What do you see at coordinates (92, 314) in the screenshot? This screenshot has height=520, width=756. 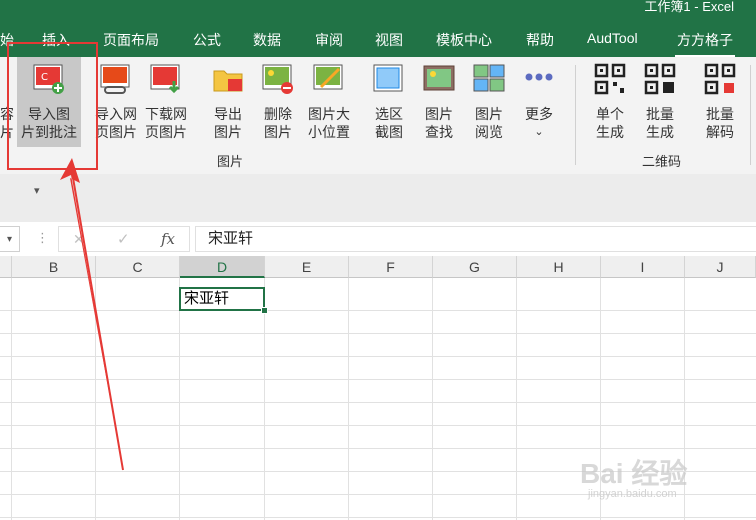 I see `annotation-arrow` at bounding box center [92, 314].